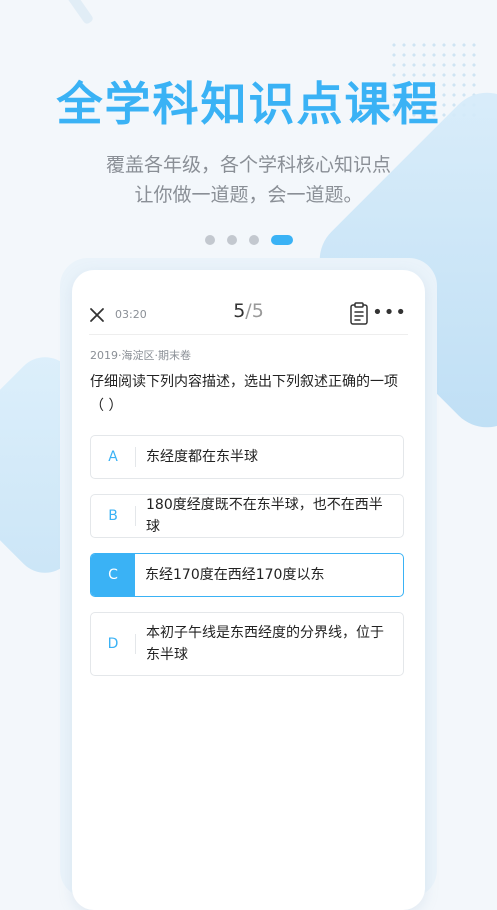  What do you see at coordinates (113, 575) in the screenshot?
I see `option-letter: C` at bounding box center [113, 575].